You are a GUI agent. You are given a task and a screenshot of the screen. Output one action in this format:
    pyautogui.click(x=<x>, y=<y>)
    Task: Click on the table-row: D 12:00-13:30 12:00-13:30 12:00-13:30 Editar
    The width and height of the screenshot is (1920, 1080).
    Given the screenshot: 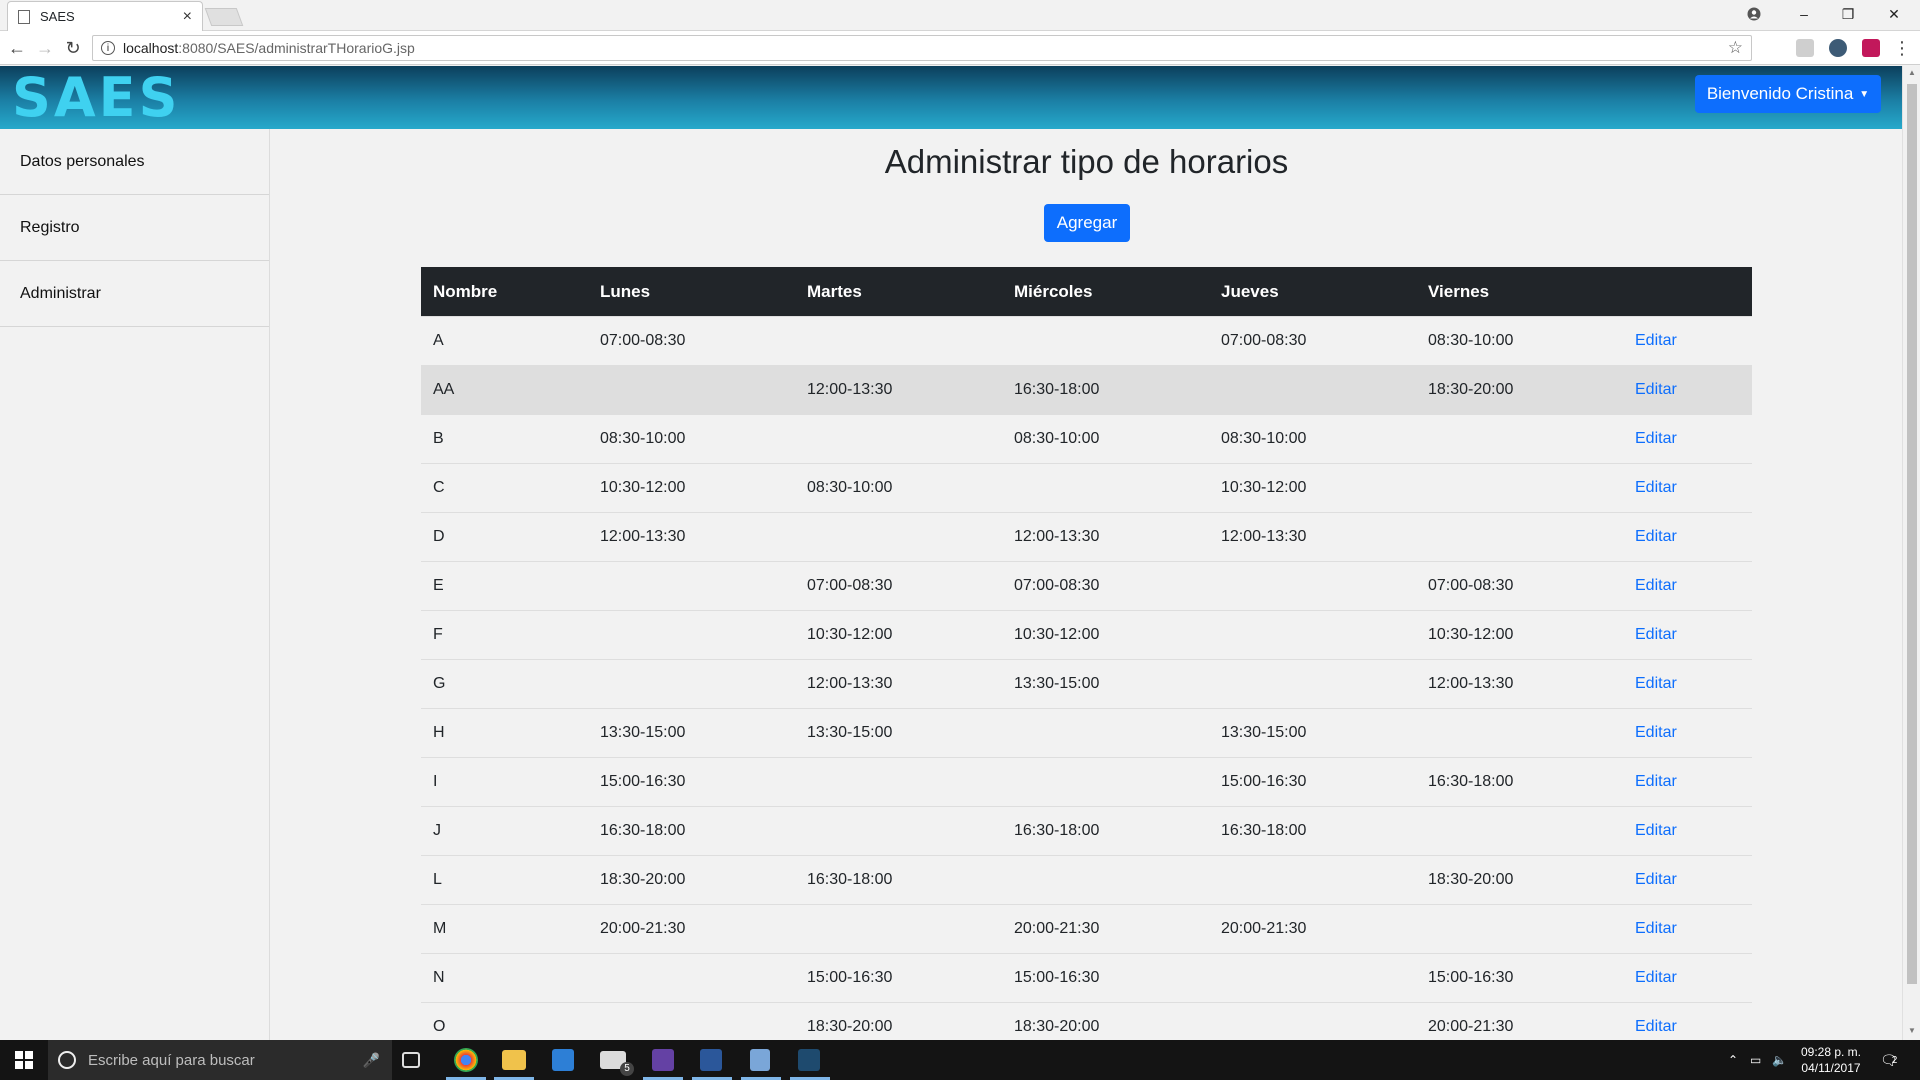 What is the action you would take?
    pyautogui.click(x=1086, y=536)
    